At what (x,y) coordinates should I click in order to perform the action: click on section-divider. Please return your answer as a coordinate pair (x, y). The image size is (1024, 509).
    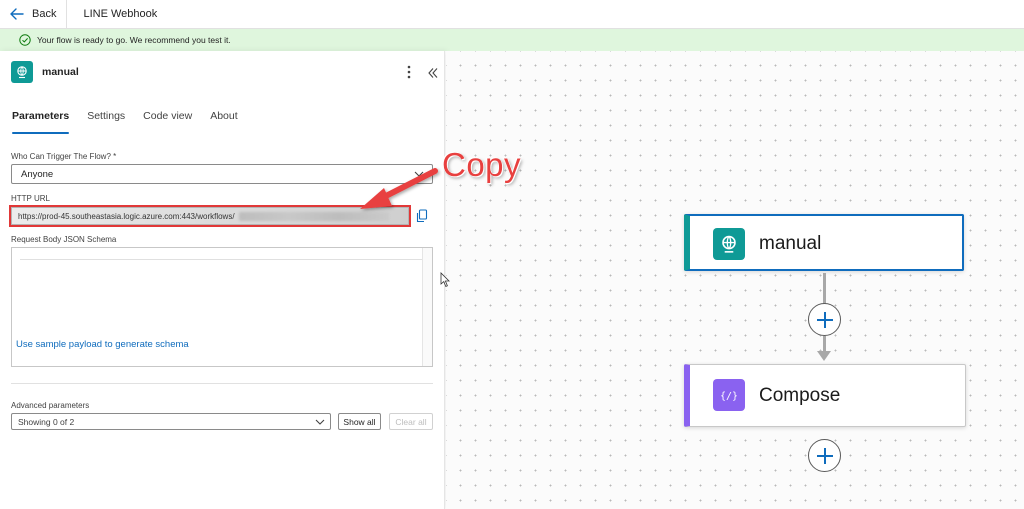
    Looking at the image, I should click on (222, 383).